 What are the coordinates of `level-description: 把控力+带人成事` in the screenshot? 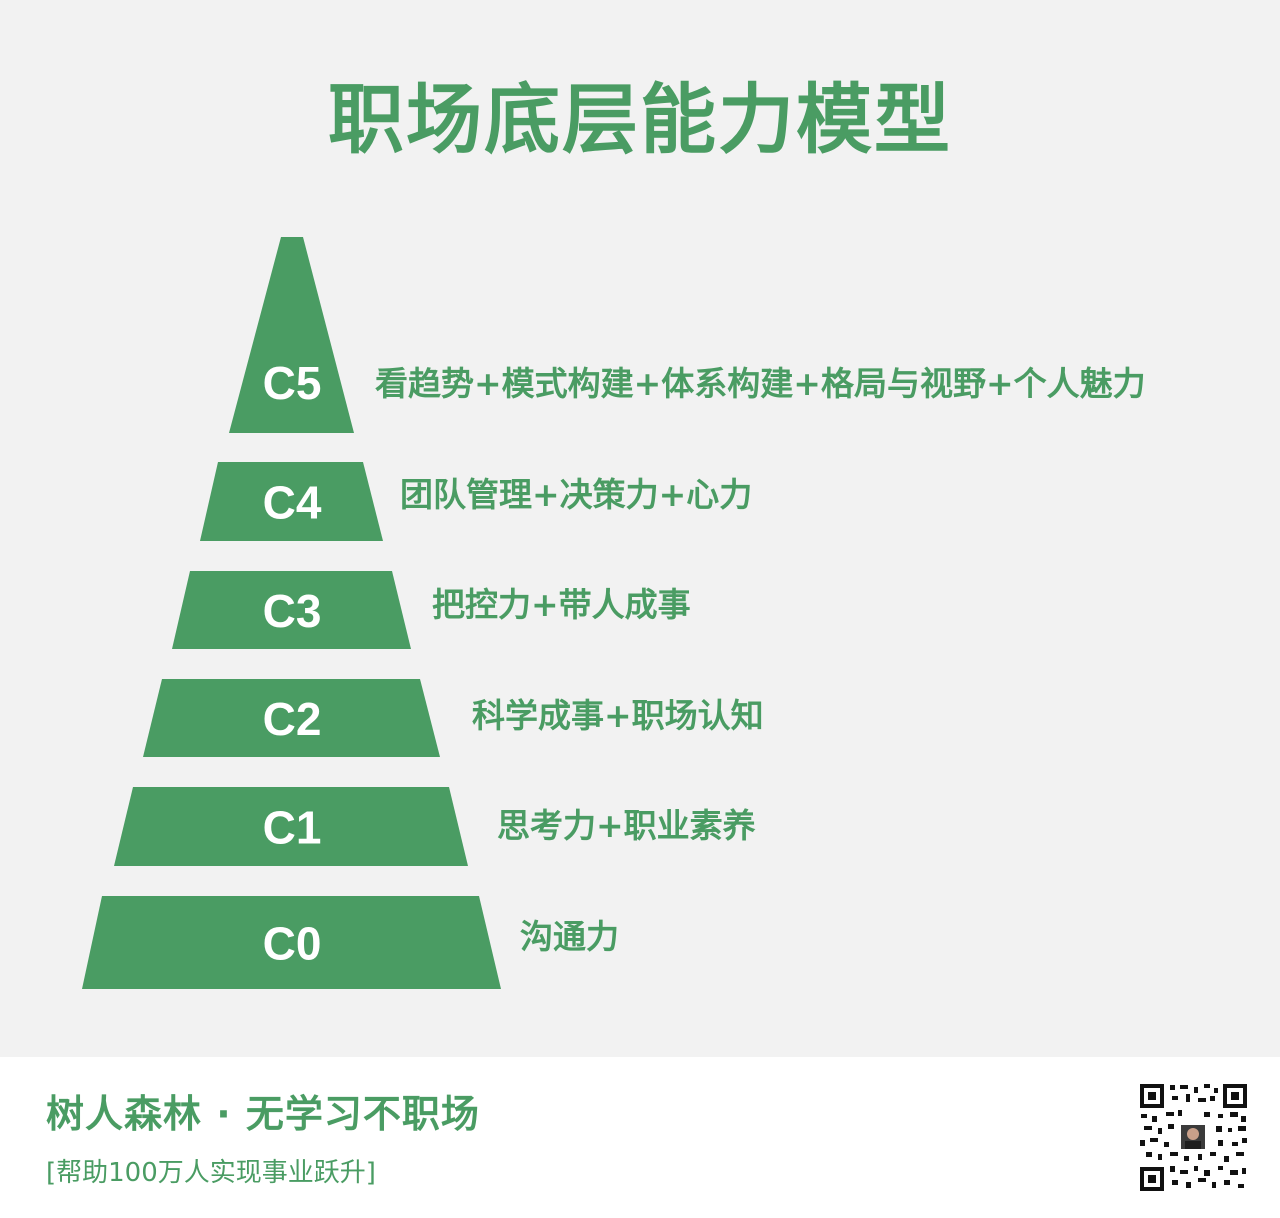 It's located at (561, 604).